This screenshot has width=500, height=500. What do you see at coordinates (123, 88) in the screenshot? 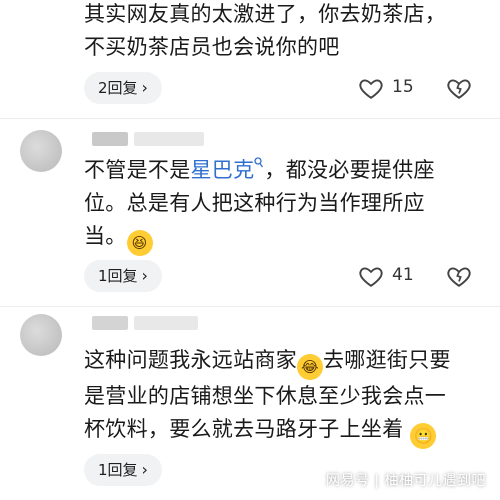
I see `reply-button: 2回复 ›` at bounding box center [123, 88].